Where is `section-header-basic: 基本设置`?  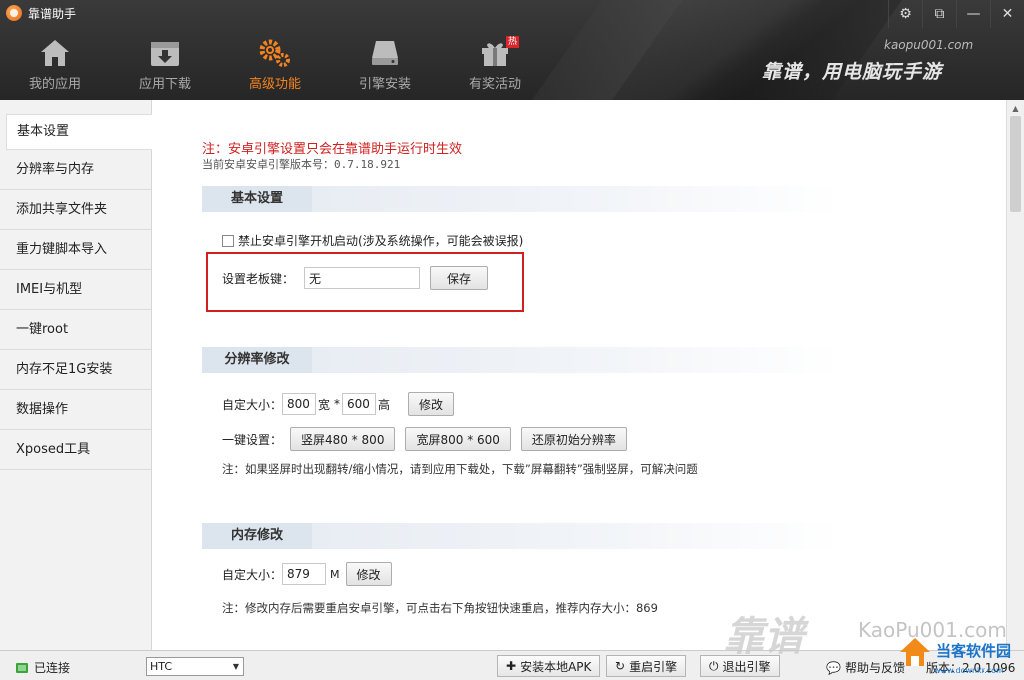 section-header-basic: 基本设置 is located at coordinates (522, 199).